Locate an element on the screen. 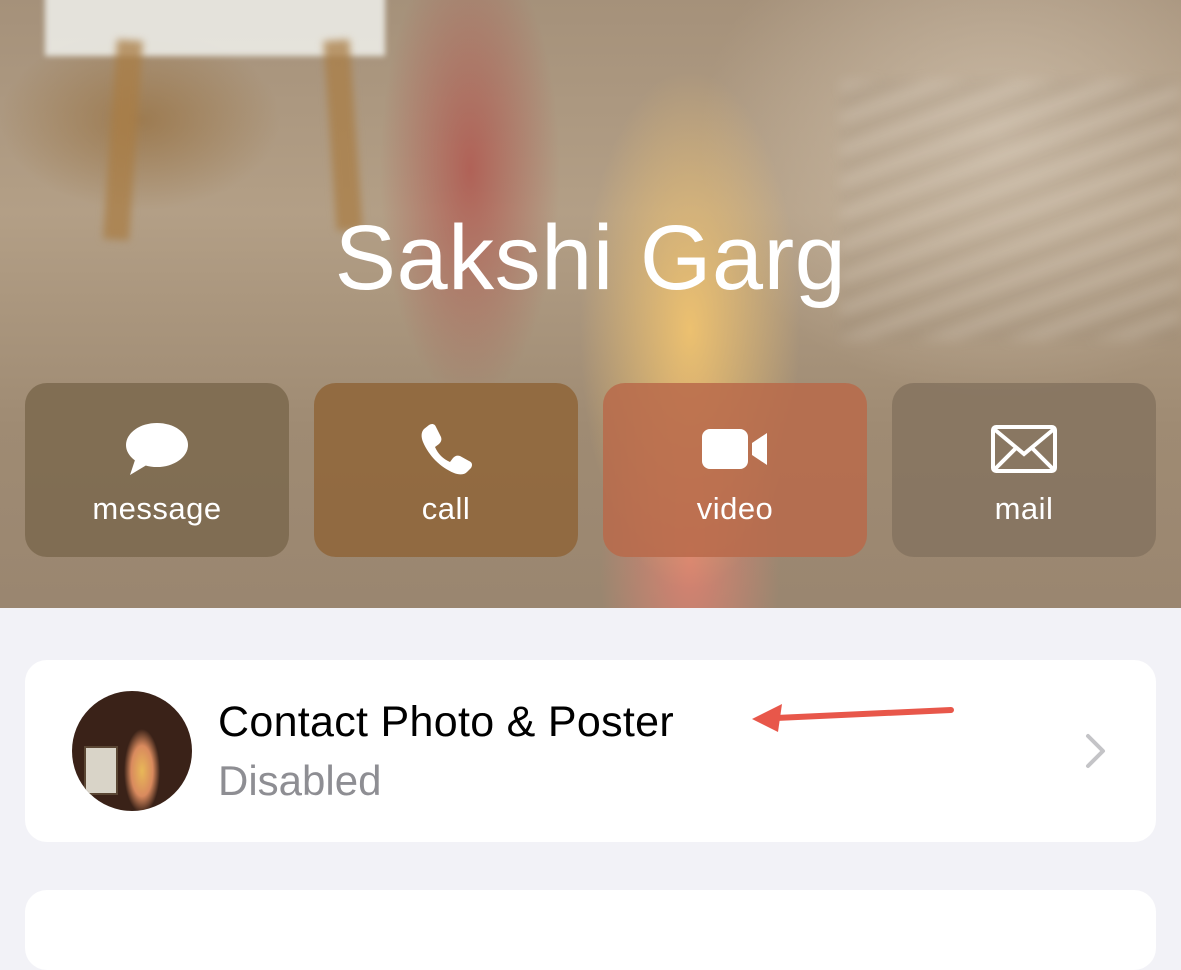  contact-name: Sakshi Garg is located at coordinates (590, 258).